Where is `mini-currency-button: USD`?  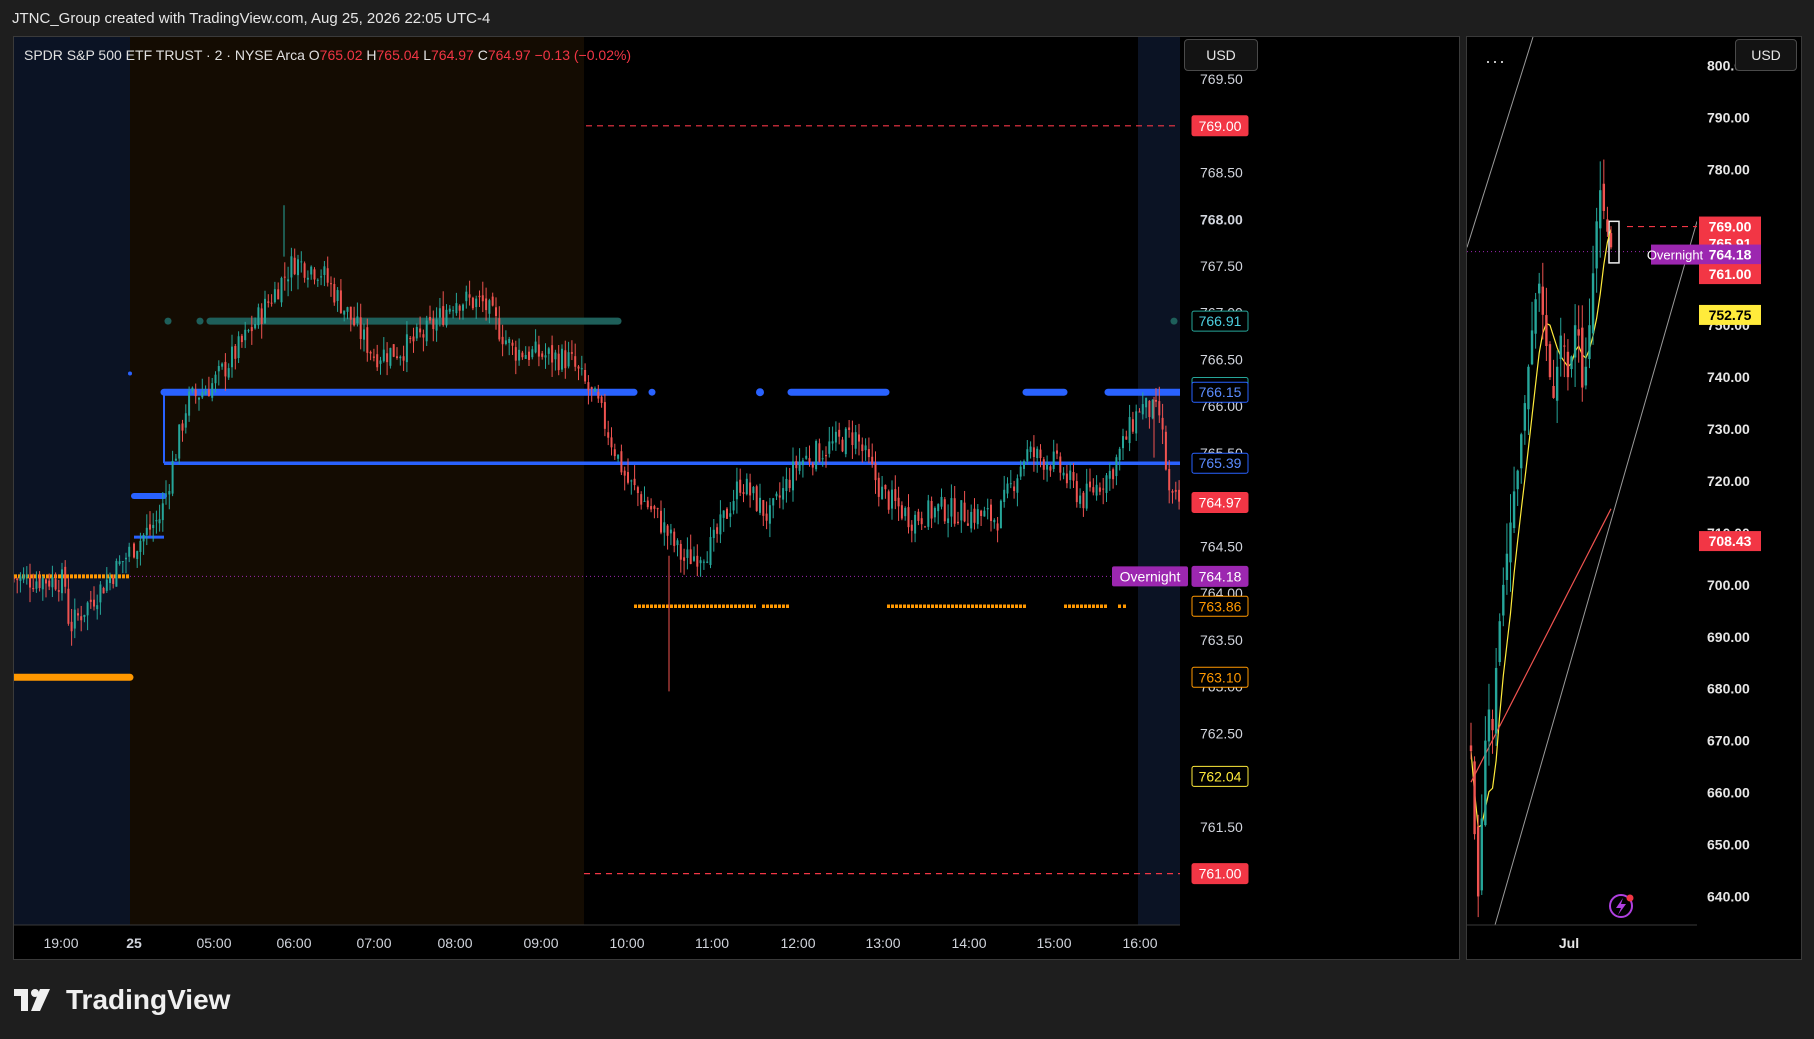 mini-currency-button: USD is located at coordinates (1766, 55).